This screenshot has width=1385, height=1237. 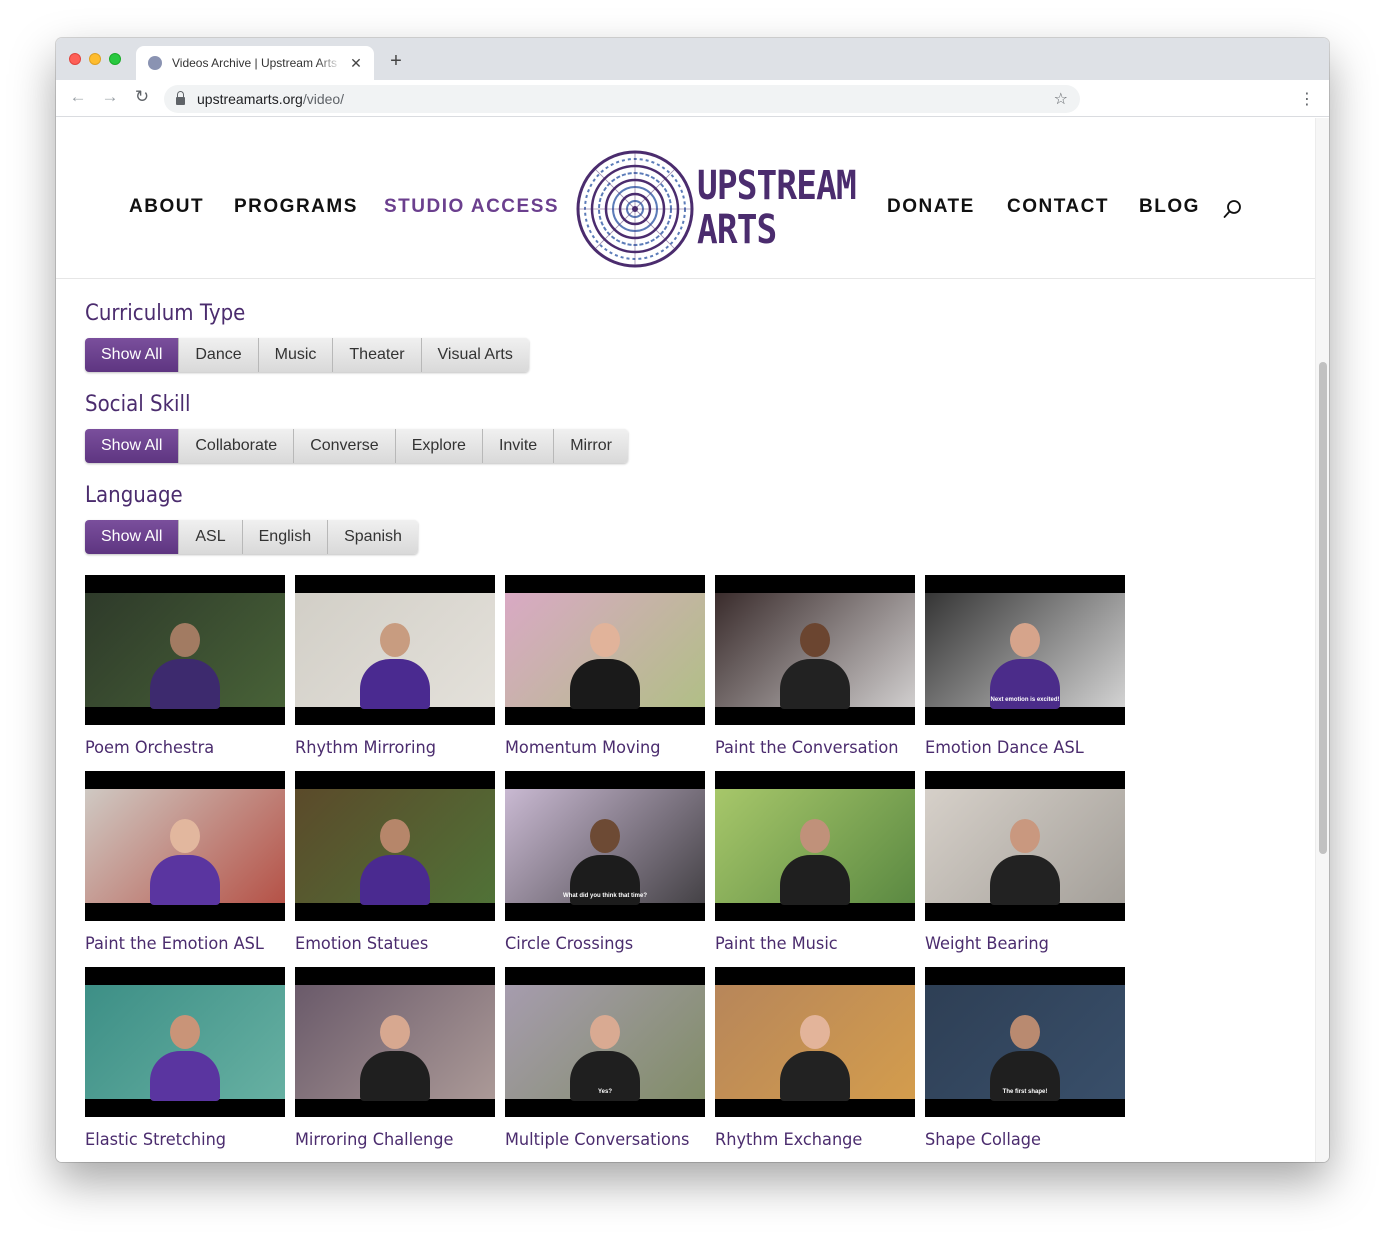 I want to click on maximize-window-button, so click(x=115, y=59).